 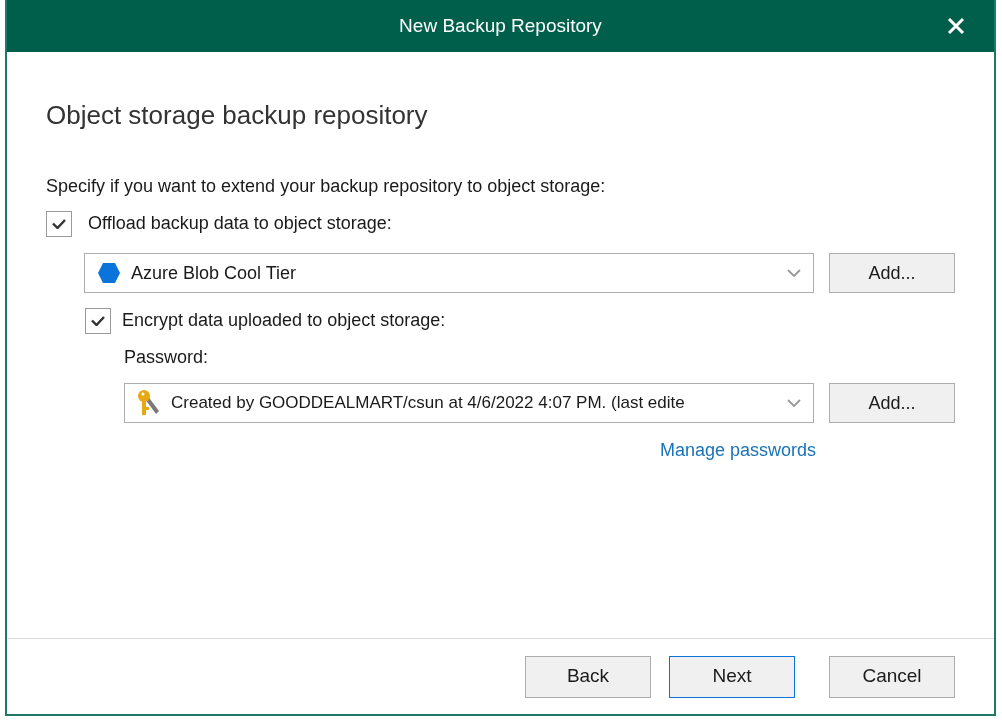 What do you see at coordinates (500, 25) in the screenshot?
I see `window-title: New Backup Repository` at bounding box center [500, 25].